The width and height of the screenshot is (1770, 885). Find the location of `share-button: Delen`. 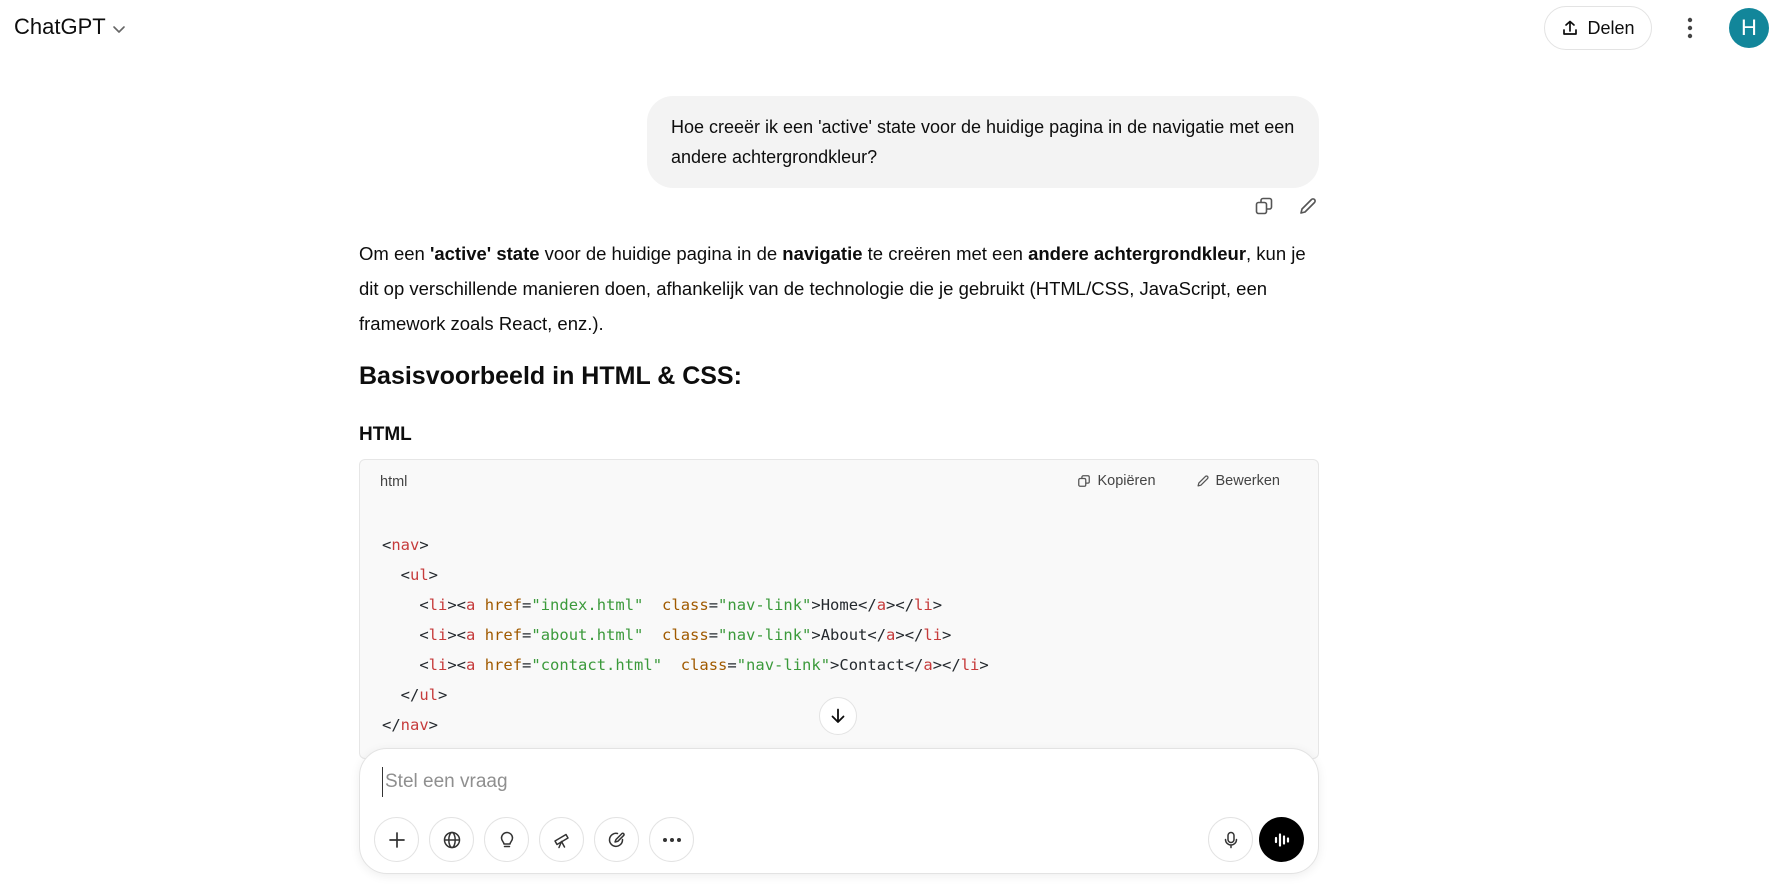

share-button: Delen is located at coordinates (1598, 28).